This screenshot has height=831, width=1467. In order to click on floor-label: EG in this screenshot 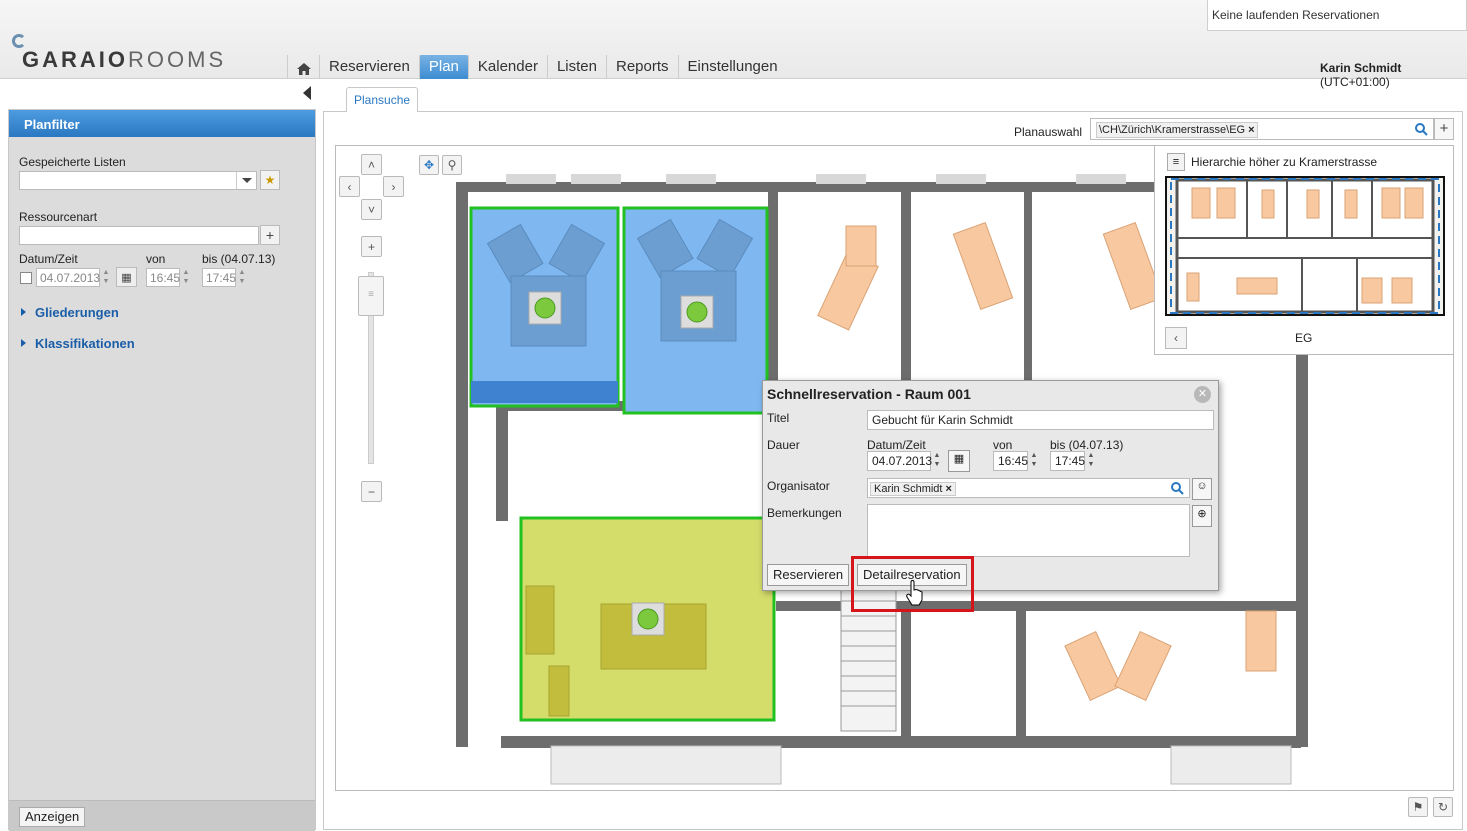, I will do `click(1304, 338)`.